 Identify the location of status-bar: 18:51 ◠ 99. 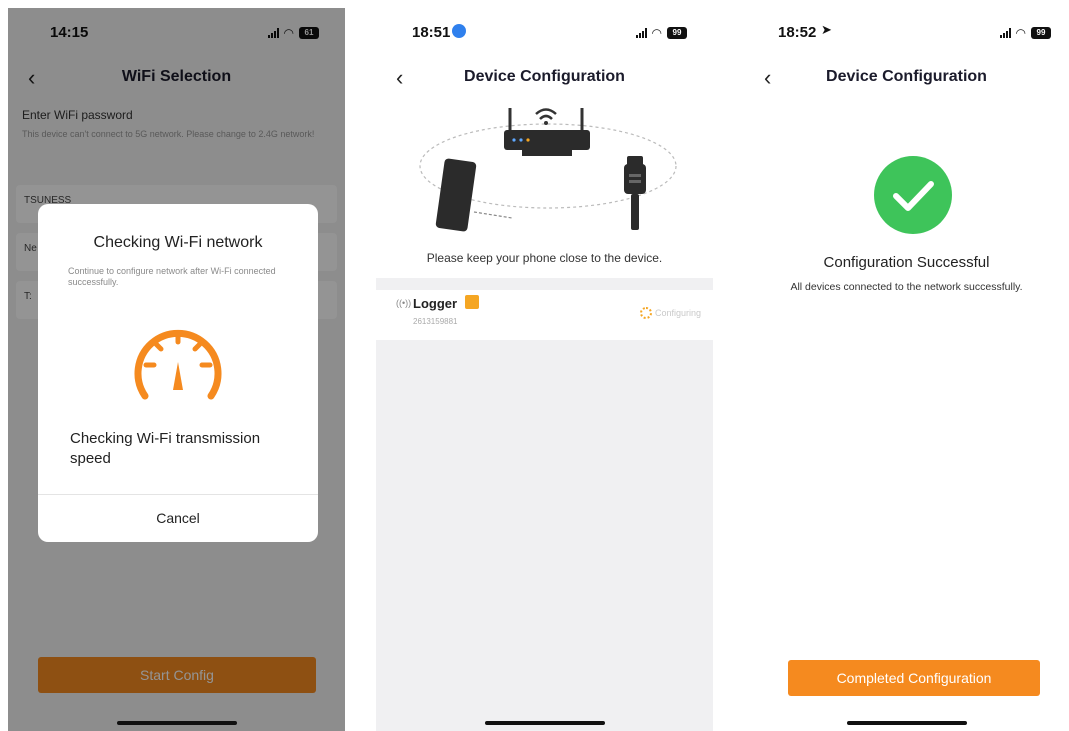
(544, 32).